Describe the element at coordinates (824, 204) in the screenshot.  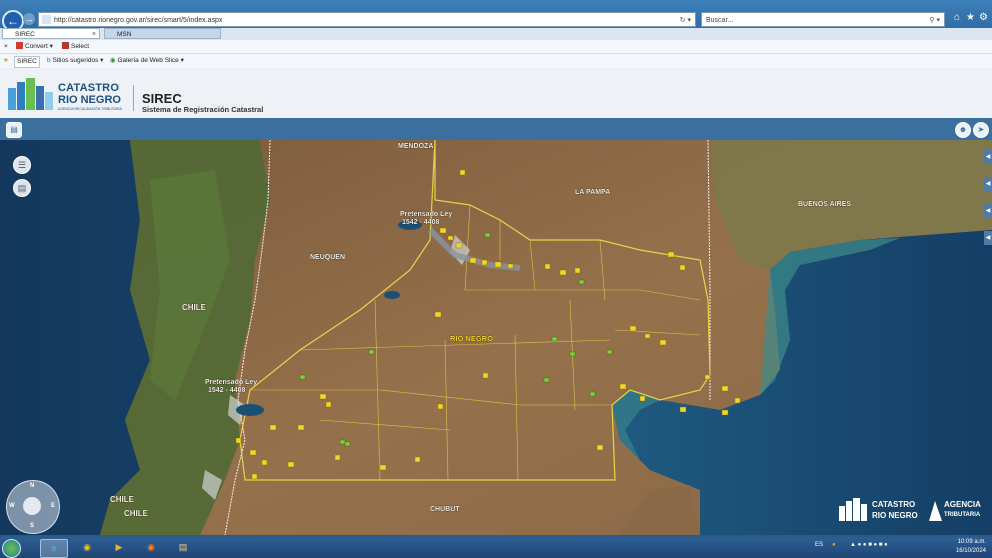
I see `map-label-buenos-aires: BUENOS AIRES` at that location.